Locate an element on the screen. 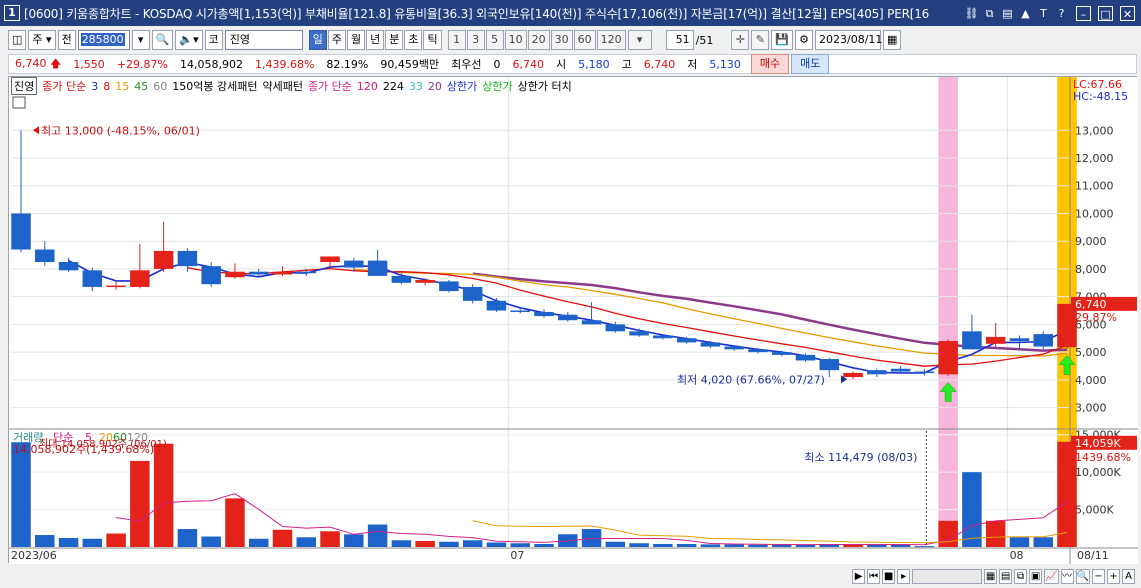  volume-tick-label: 5,000K is located at coordinates (1094, 510).